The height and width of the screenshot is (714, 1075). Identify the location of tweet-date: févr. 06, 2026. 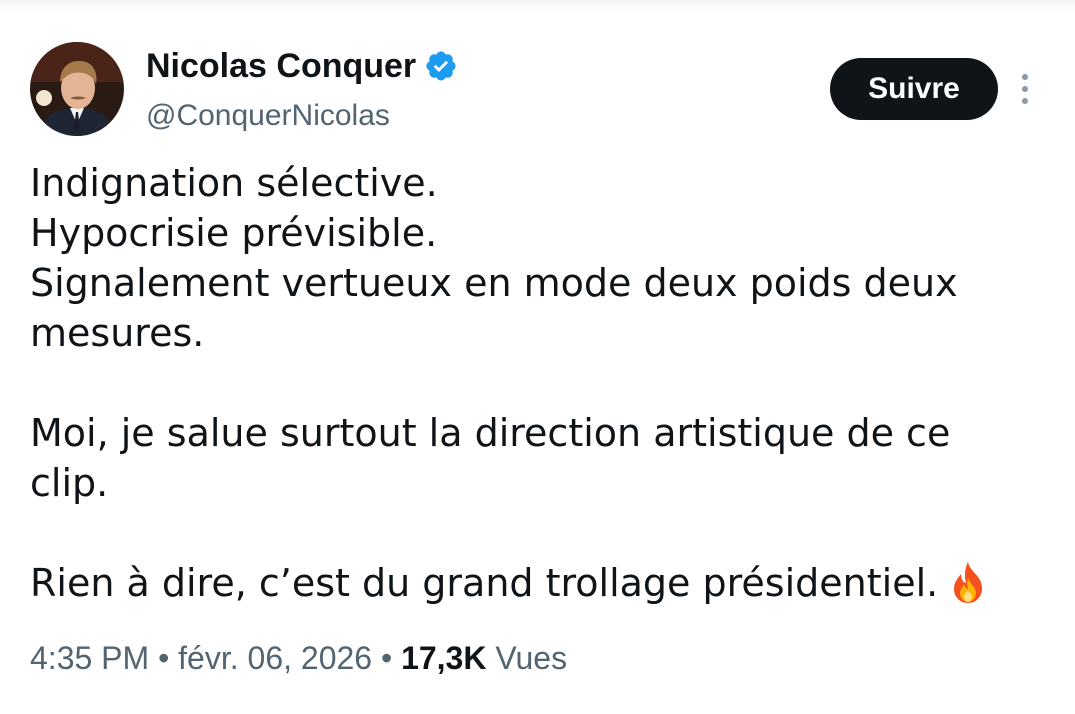
(275, 658).